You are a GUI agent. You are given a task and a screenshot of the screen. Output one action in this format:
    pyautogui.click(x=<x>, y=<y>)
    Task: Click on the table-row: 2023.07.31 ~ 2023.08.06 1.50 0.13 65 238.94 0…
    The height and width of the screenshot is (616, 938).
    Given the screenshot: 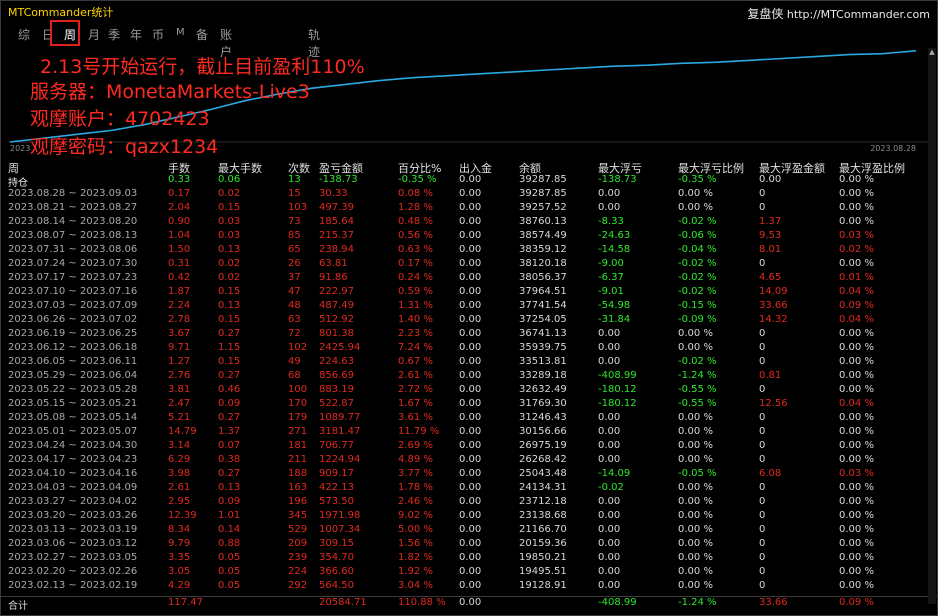 What is the action you would take?
    pyautogui.click(x=469, y=251)
    